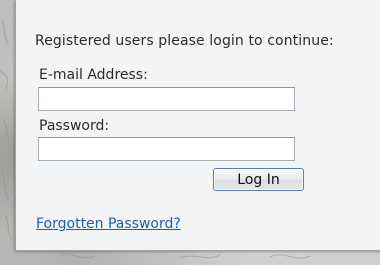  I want to click on login-button: Log In, so click(258, 179).